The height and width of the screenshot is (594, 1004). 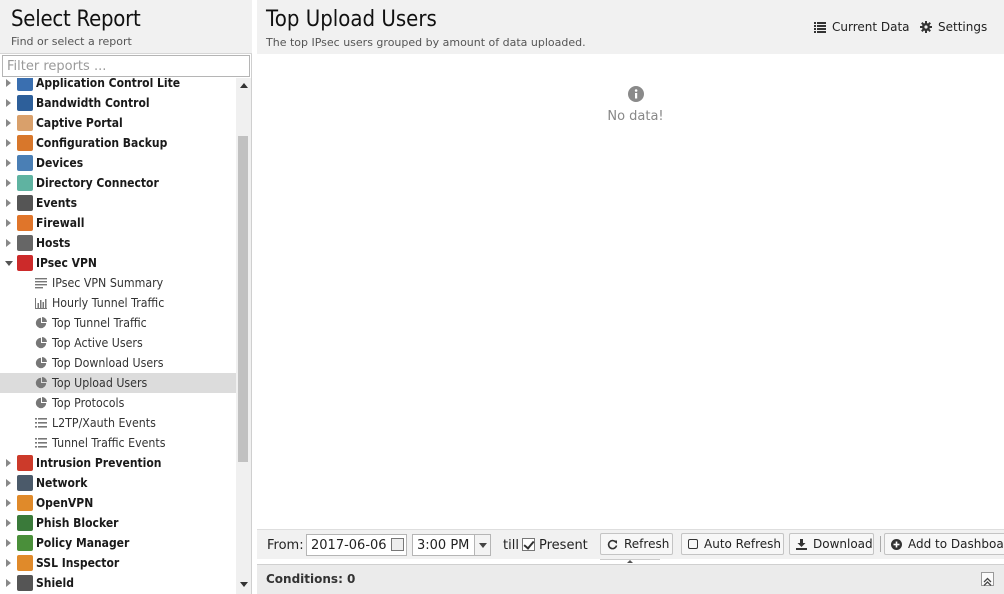 What do you see at coordinates (118, 363) in the screenshot?
I see `tree-report-item: Top Download Users` at bounding box center [118, 363].